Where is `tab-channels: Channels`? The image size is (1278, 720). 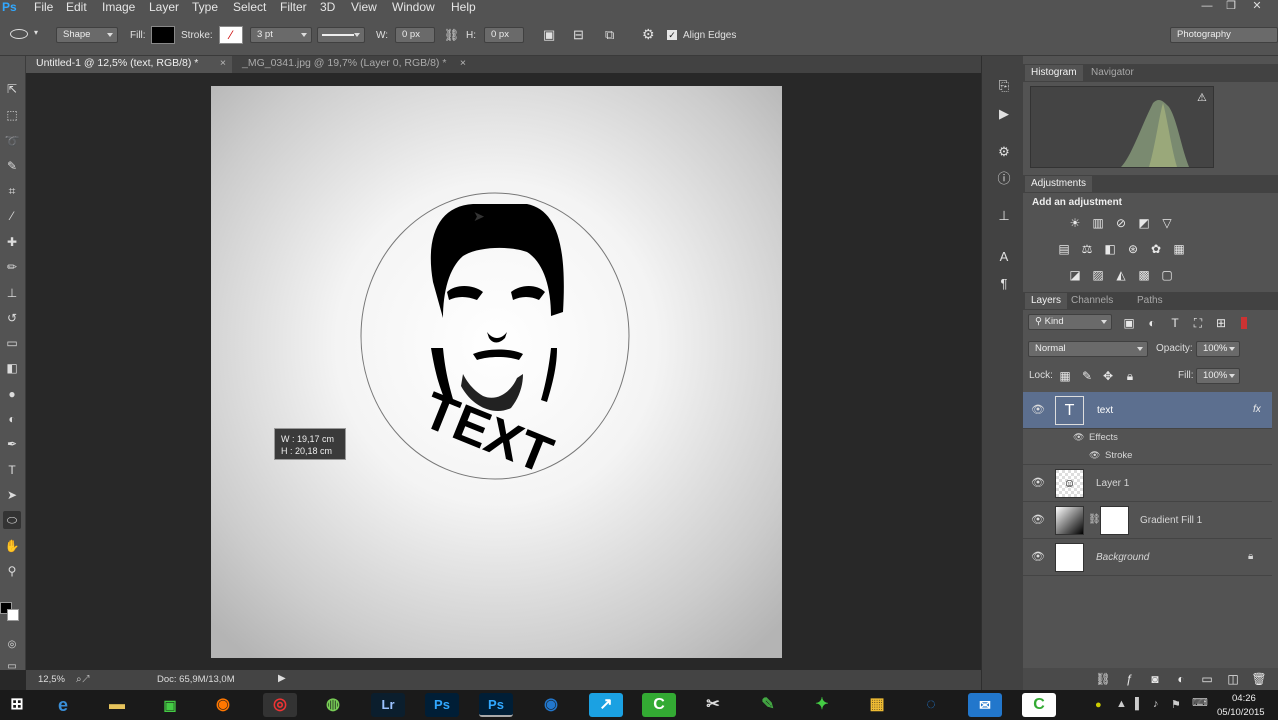
tab-channels: Channels is located at coordinates (1092, 301).